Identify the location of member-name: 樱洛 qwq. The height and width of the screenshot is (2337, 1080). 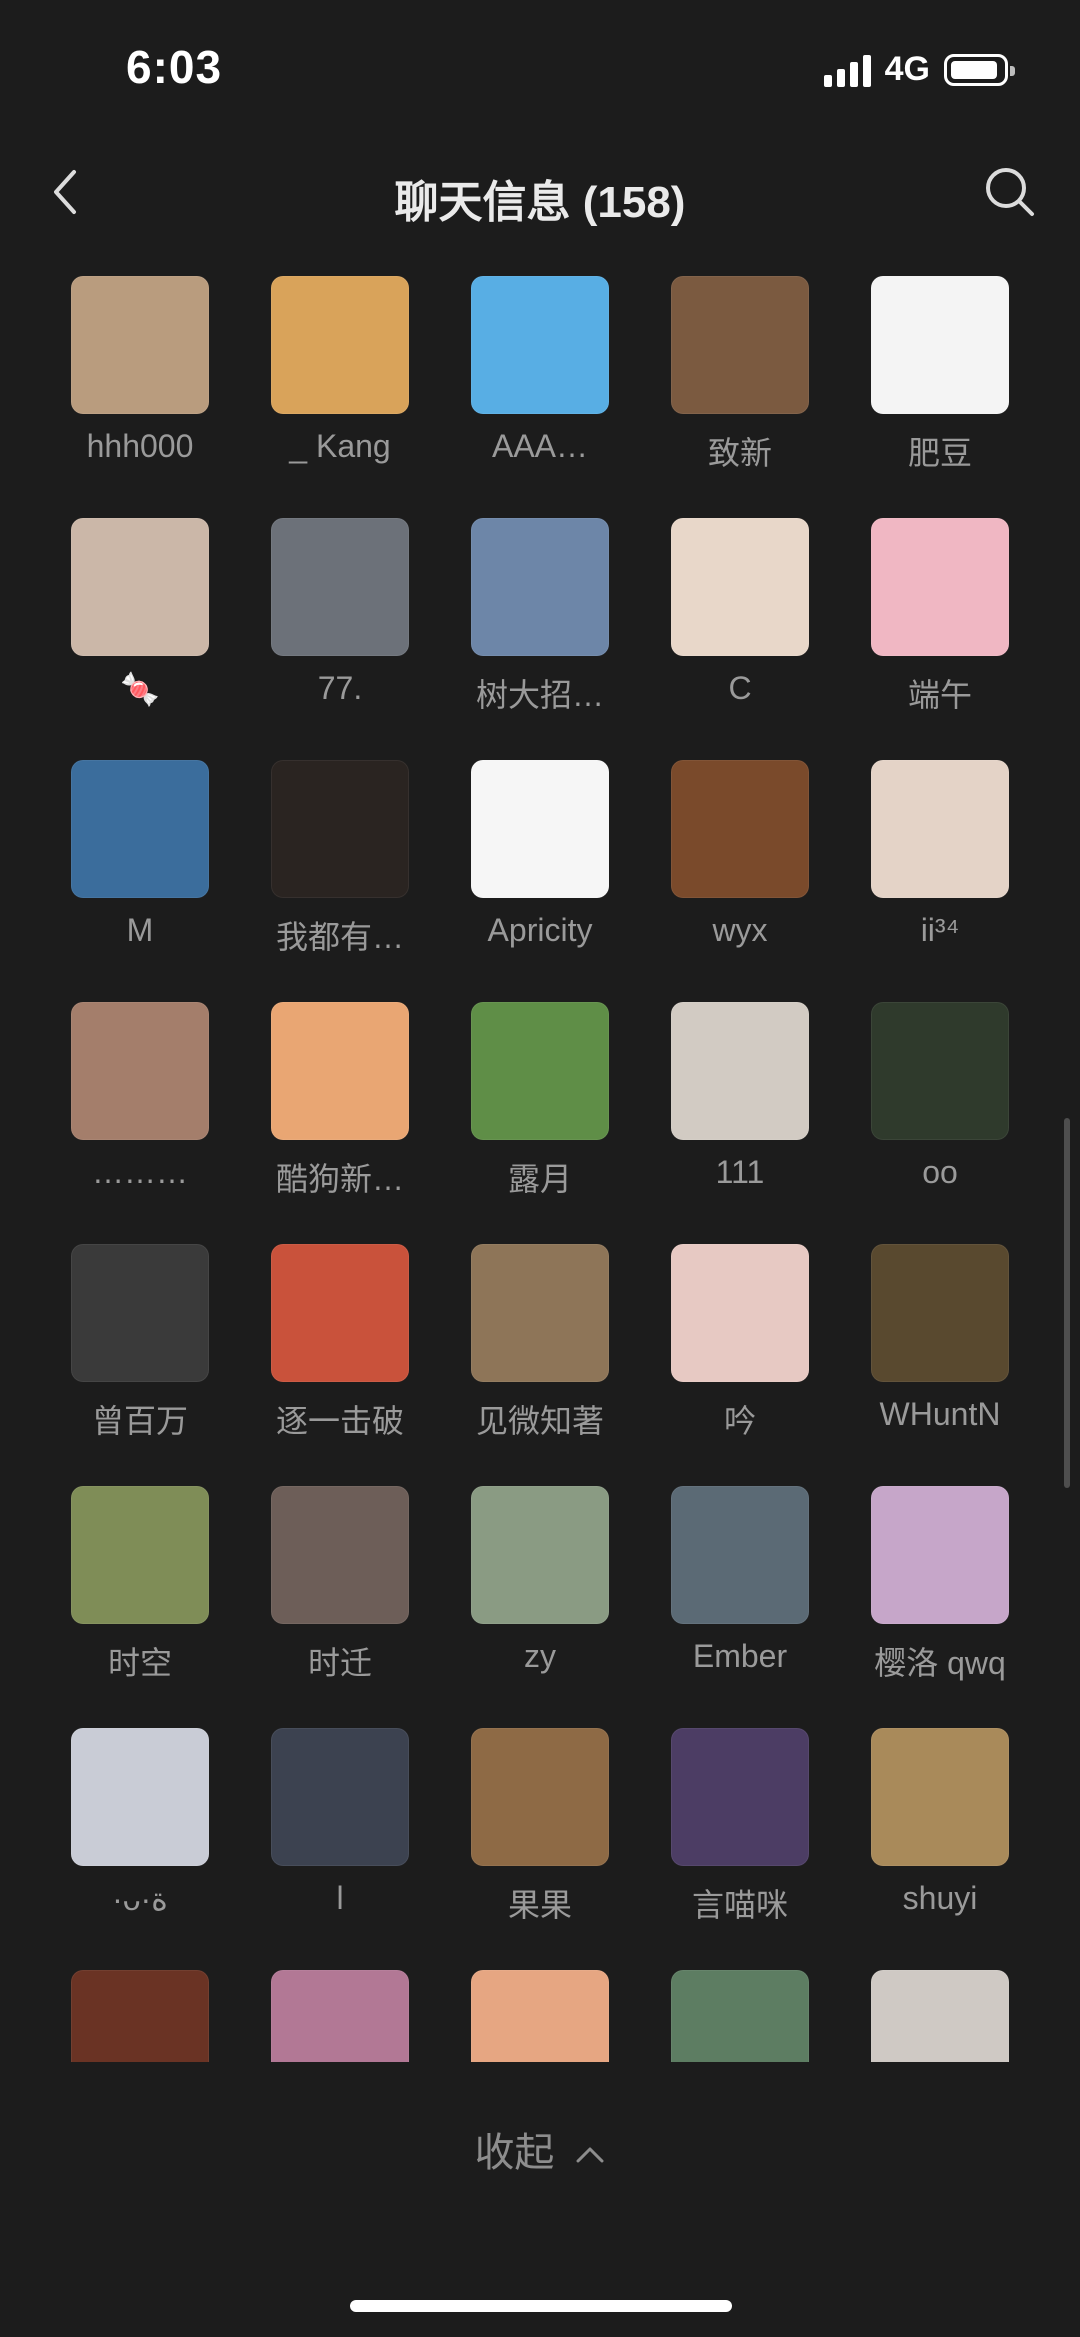
(940, 1663).